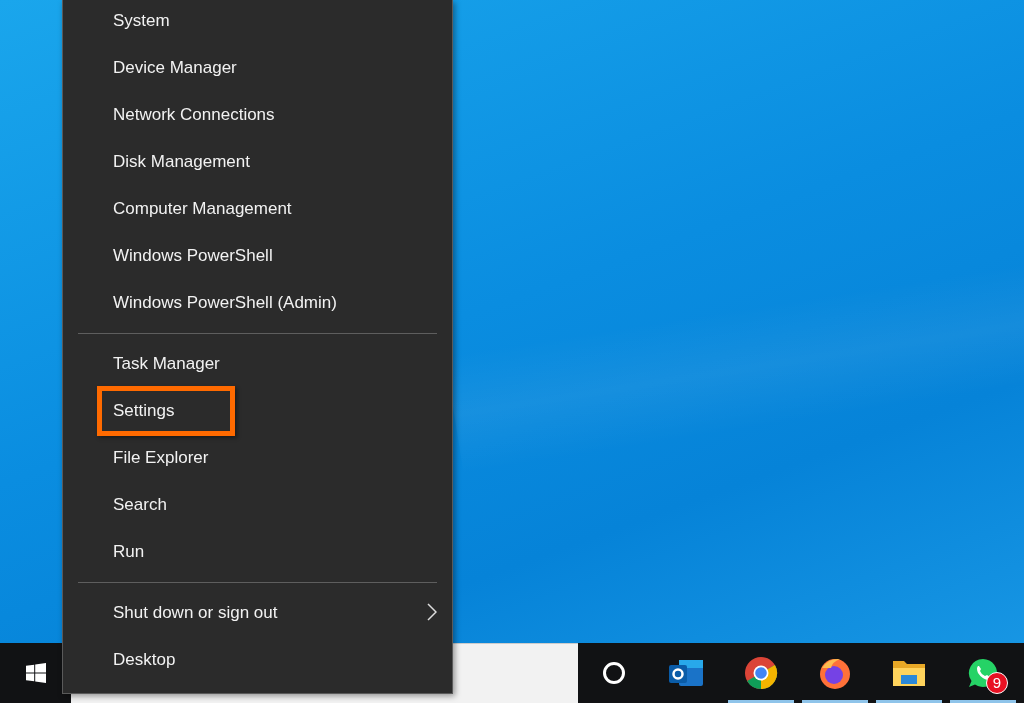 The image size is (1024, 703). Describe the element at coordinates (257, 612) in the screenshot. I see `menu-item: Shut down or sign out` at that location.